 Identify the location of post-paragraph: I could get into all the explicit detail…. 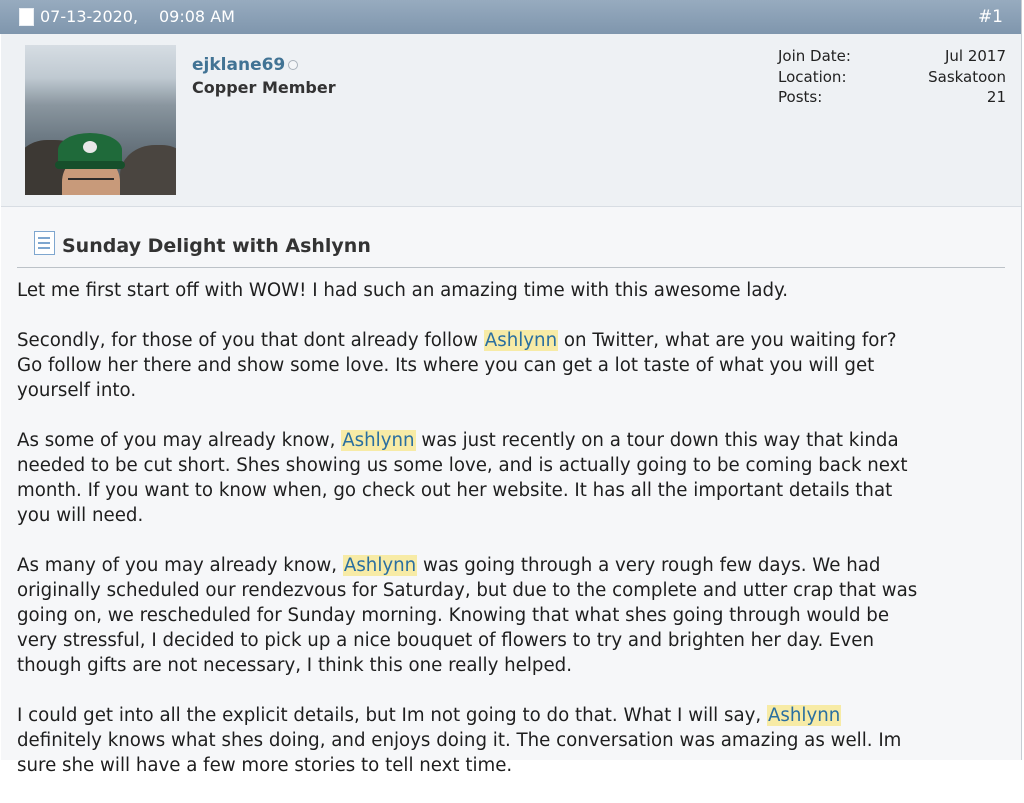
(512, 740).